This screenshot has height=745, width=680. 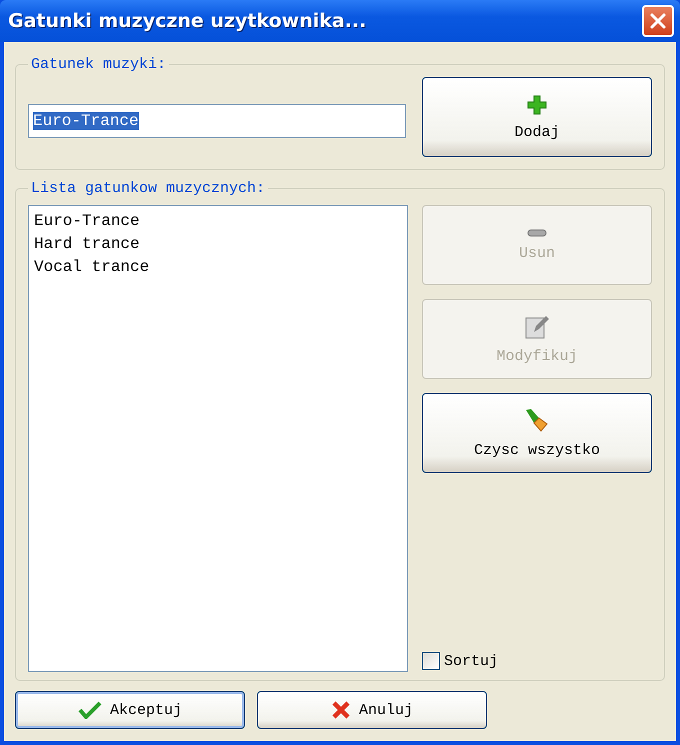 What do you see at coordinates (537, 117) in the screenshot?
I see `add-button: Dodaj` at bounding box center [537, 117].